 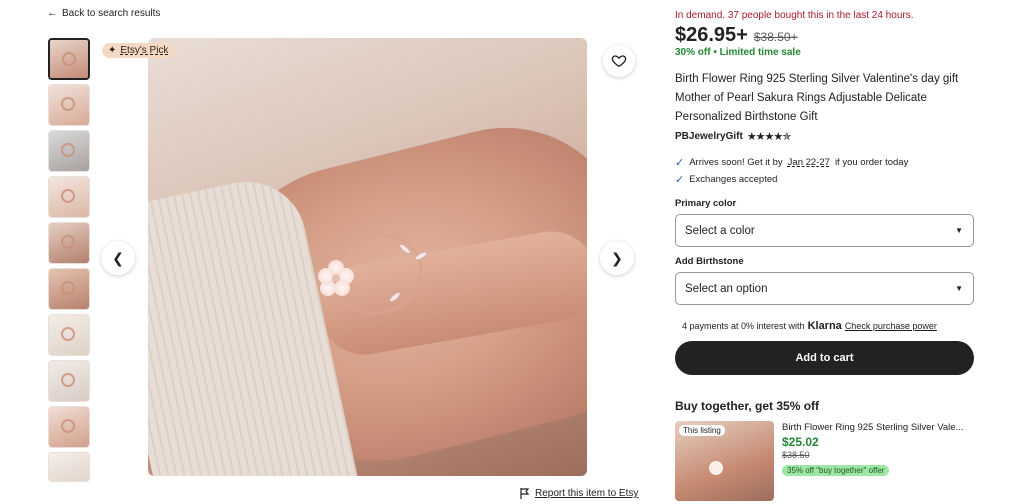 What do you see at coordinates (702, 430) in the screenshot?
I see `this-listing-tag: This listing` at bounding box center [702, 430].